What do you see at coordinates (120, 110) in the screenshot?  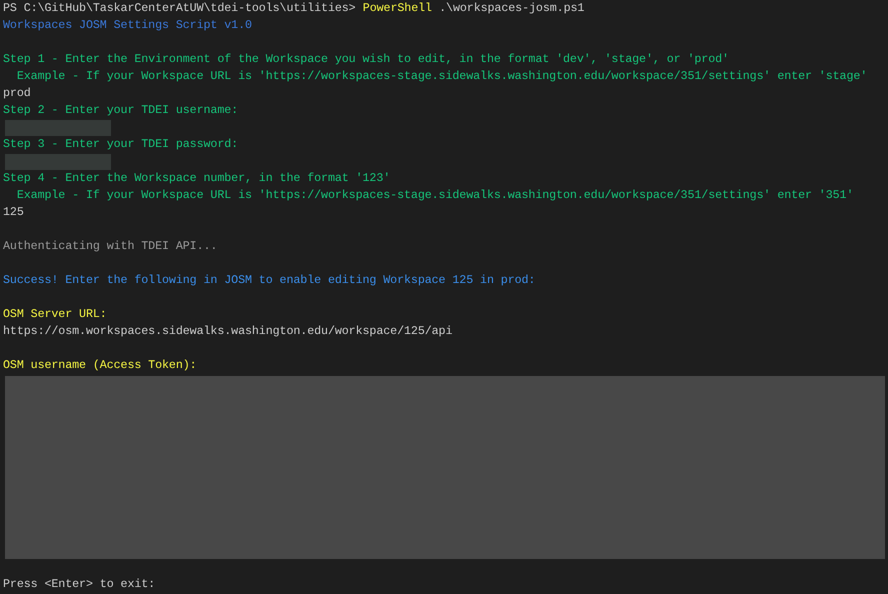 I see `terminal-line: Step 2 - Enter your TDEI username:` at bounding box center [120, 110].